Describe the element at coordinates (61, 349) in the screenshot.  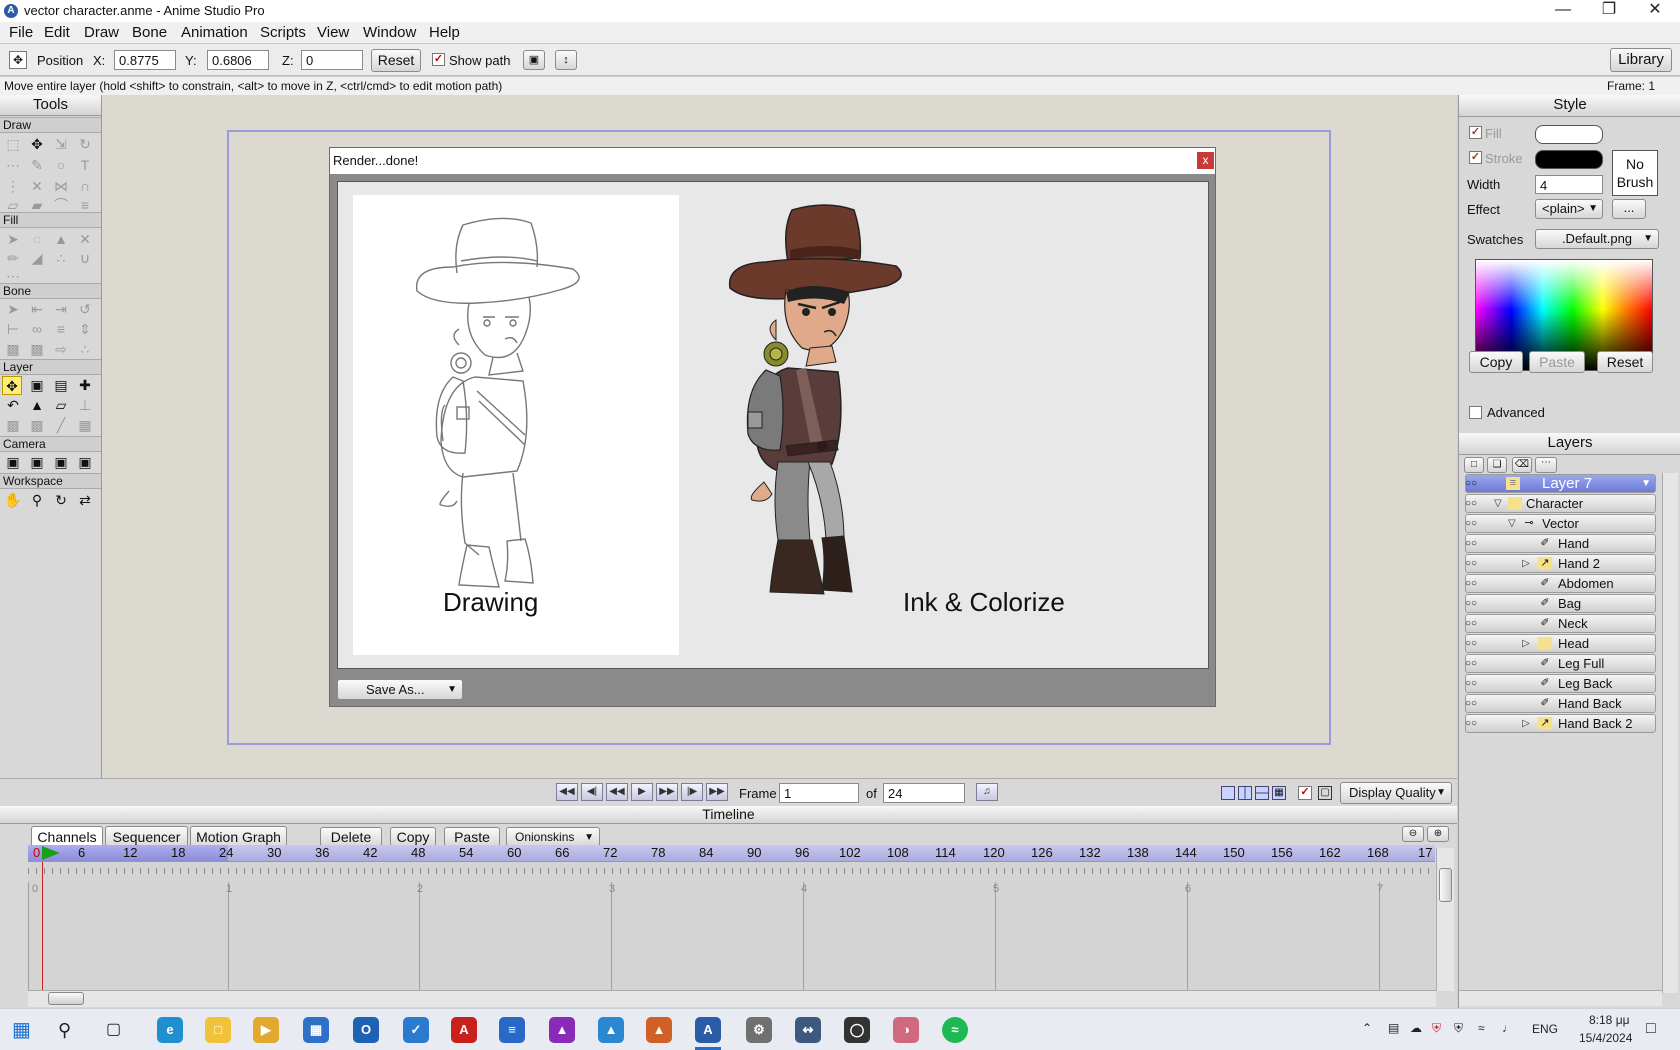
I see `offset-bone-icon: ⇨` at that location.